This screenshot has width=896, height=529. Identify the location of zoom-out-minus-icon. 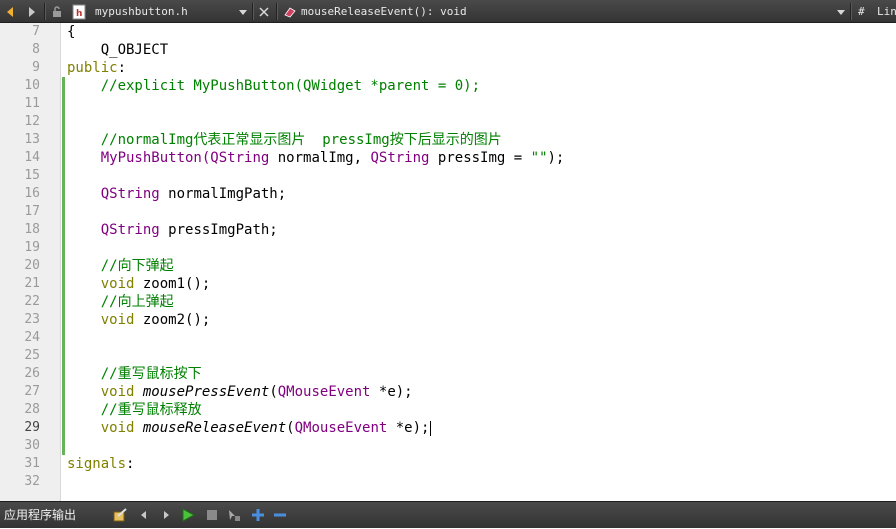
(280, 515).